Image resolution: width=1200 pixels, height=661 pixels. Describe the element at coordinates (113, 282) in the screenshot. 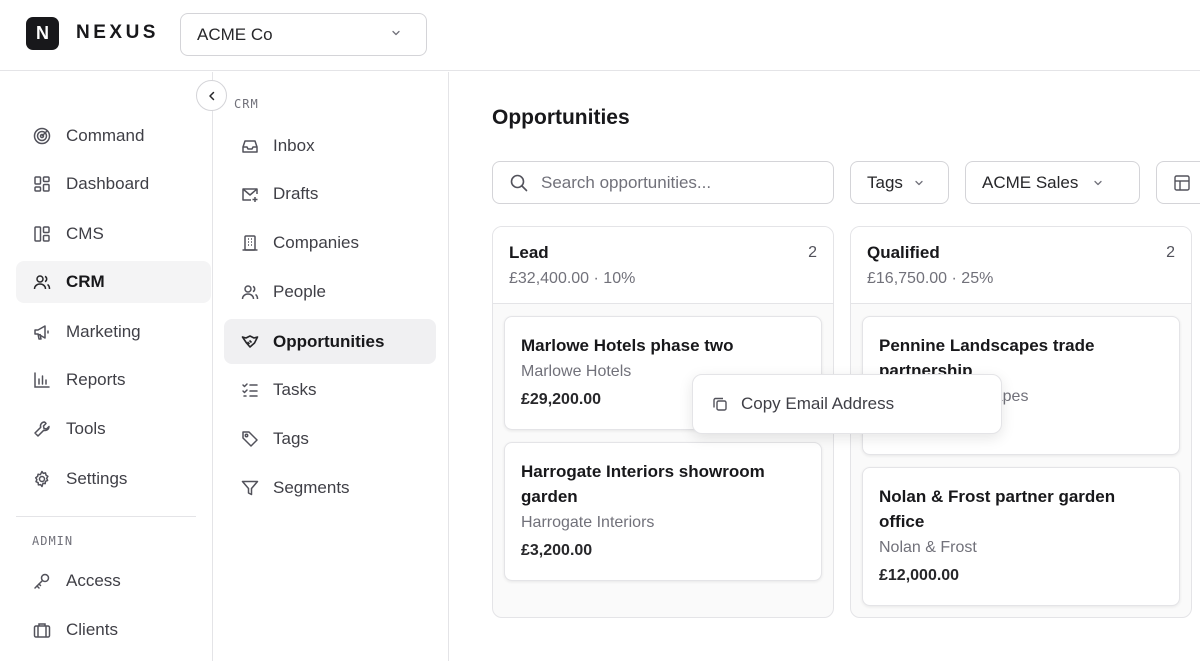

I see `sidebar-item-crm: CRM` at that location.